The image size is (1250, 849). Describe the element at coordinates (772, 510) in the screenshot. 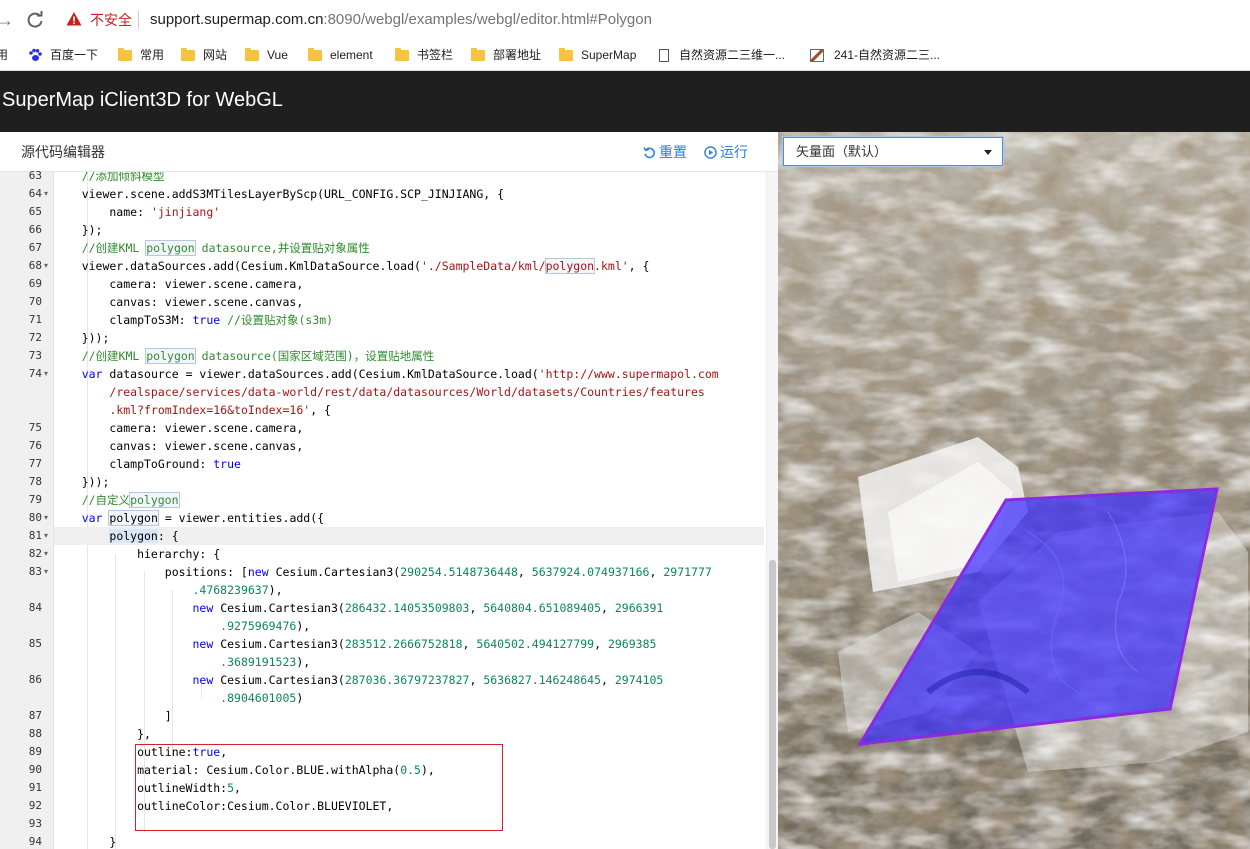

I see `editor-scrollbar` at that location.